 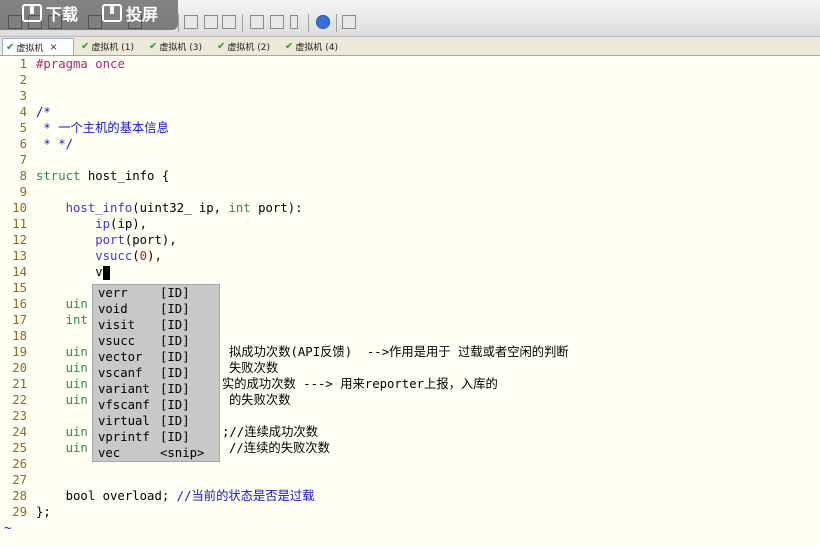 What do you see at coordinates (19, 352) in the screenshot?
I see `line-number: 19` at bounding box center [19, 352].